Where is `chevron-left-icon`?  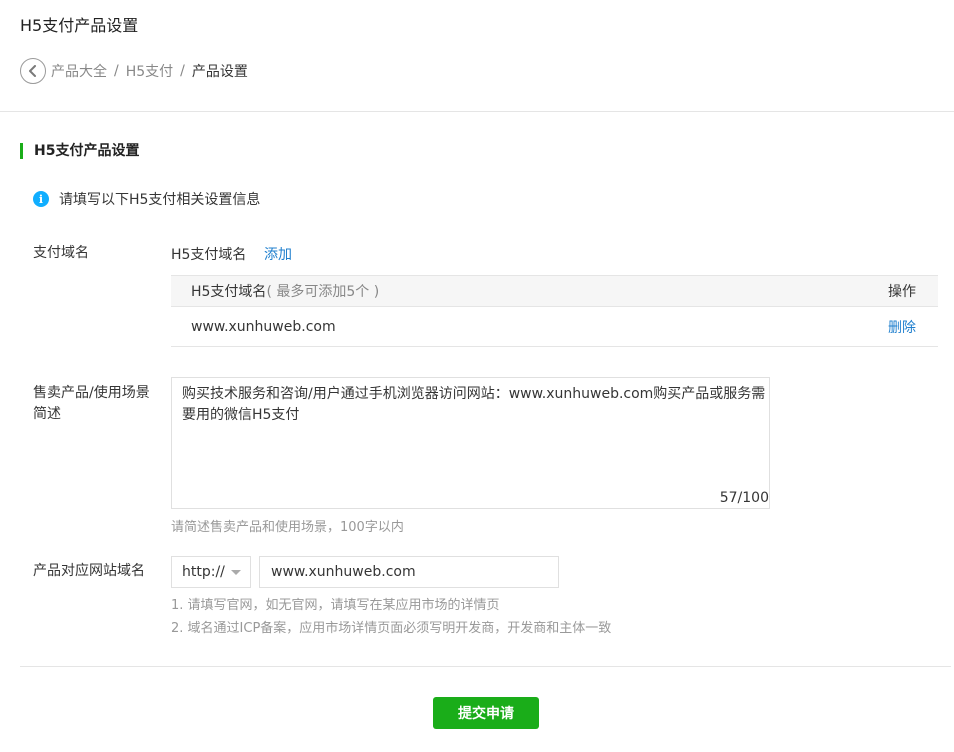 chevron-left-icon is located at coordinates (32, 71).